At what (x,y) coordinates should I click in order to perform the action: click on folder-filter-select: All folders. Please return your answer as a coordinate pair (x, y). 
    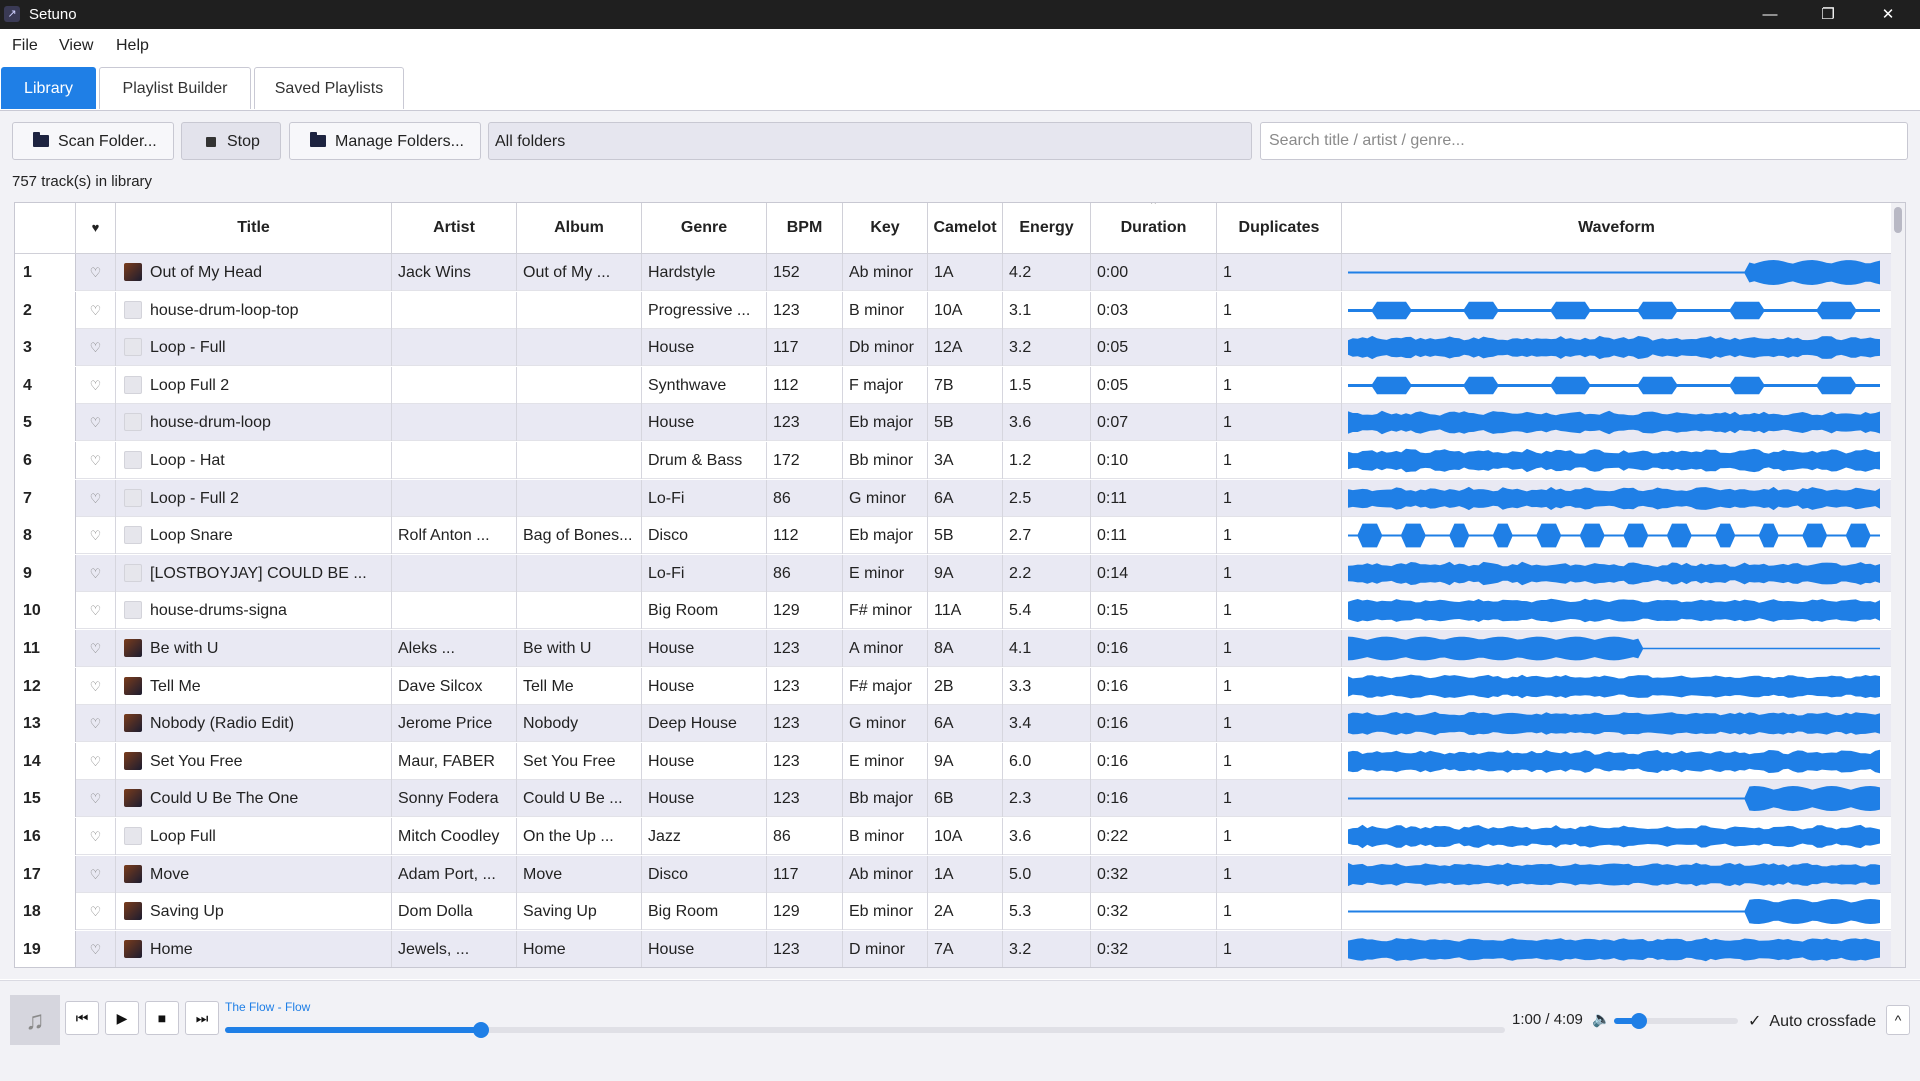
    Looking at the image, I should click on (870, 141).